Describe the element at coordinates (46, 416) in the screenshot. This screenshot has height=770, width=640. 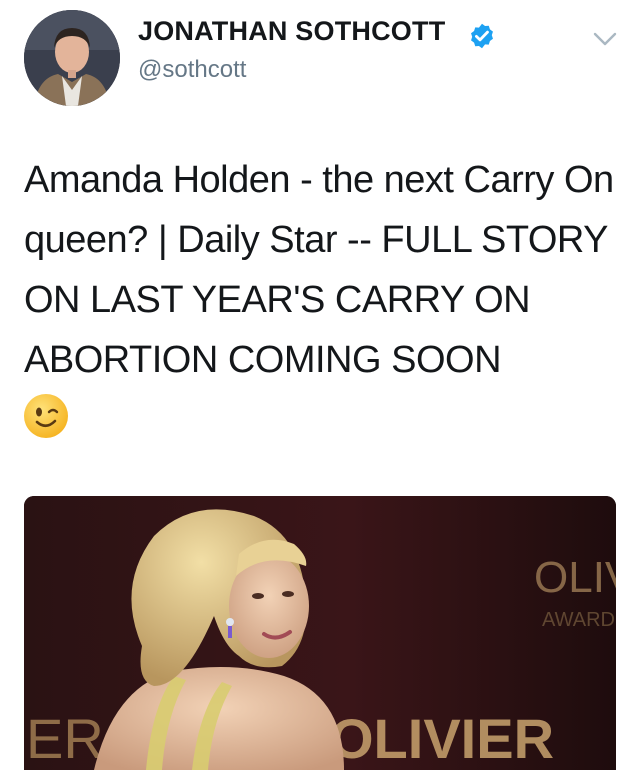
I see `winking-face-icon` at that location.